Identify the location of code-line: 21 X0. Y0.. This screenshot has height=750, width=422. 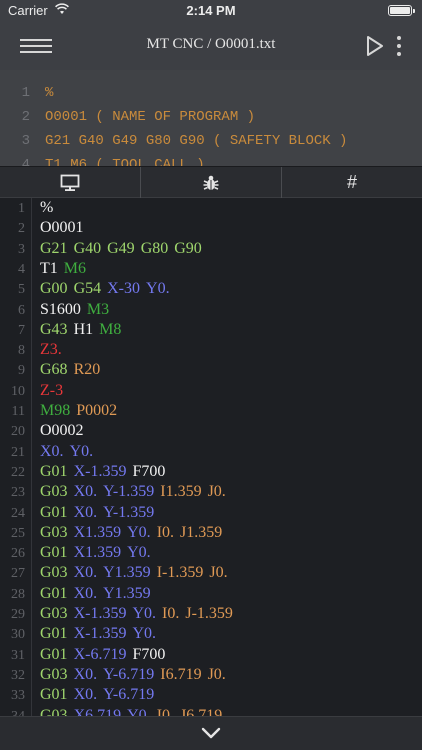
(211, 453).